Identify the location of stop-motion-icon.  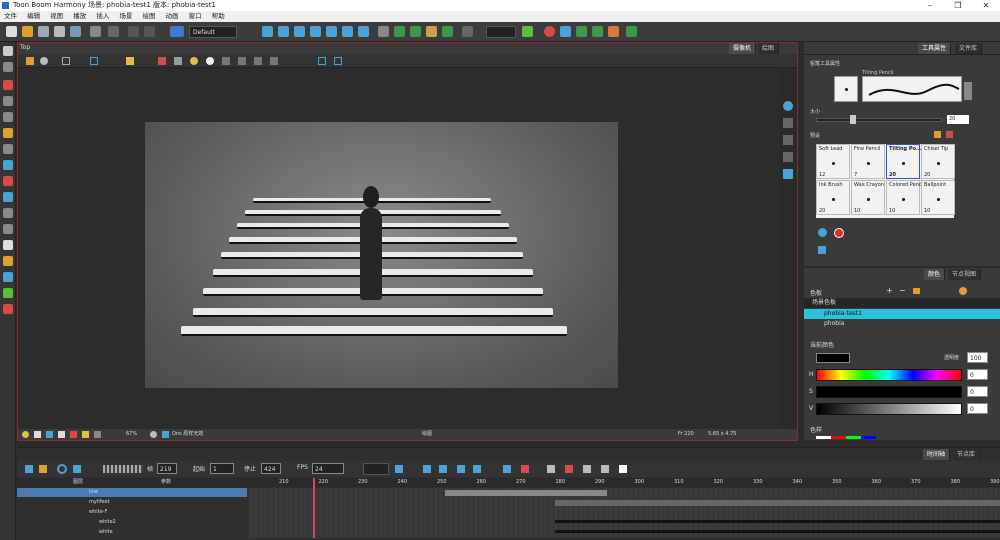
(477, 469).